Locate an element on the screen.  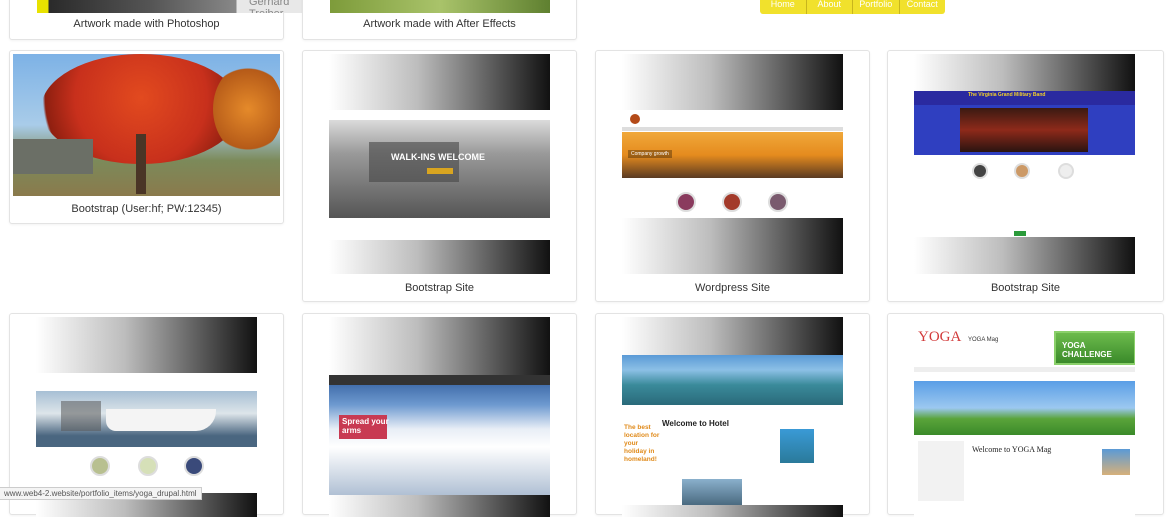
card-caption: Wordpress Site is located at coordinates (732, 288).